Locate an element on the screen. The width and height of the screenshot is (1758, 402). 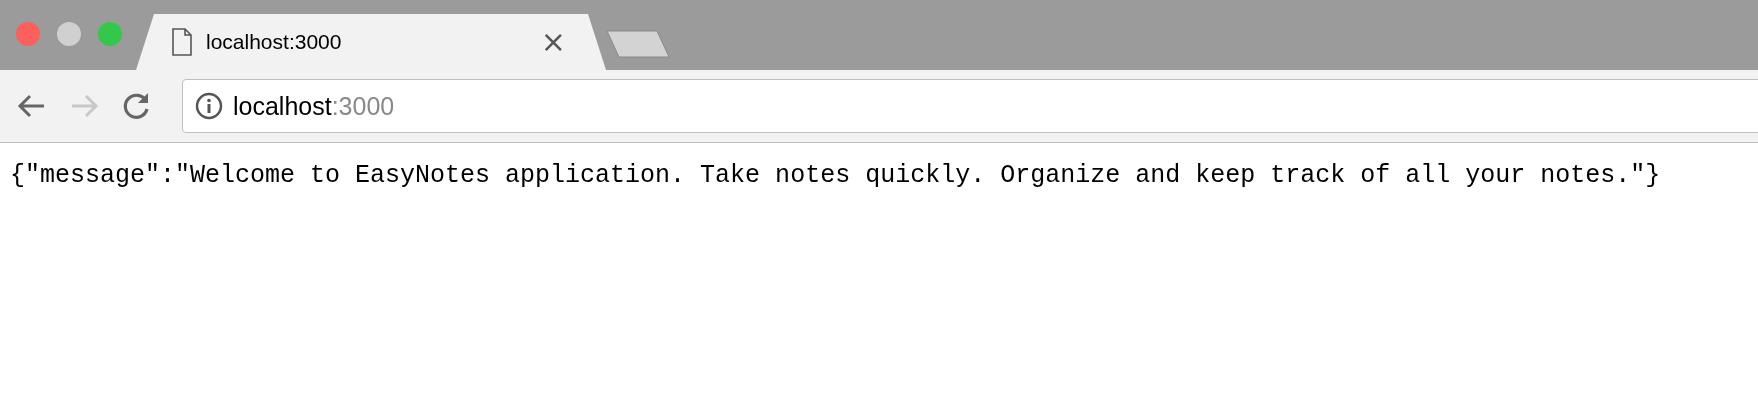
browser-tab: localhost:3000 × is located at coordinates (371, 42).